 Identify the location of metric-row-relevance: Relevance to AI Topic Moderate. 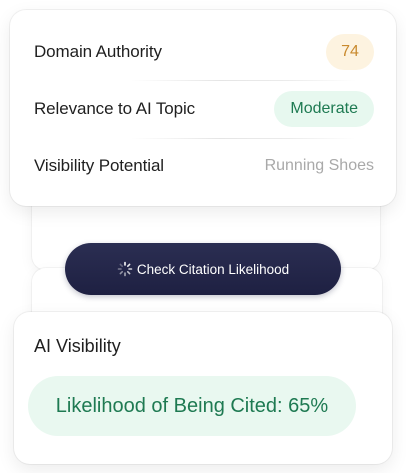
(204, 109).